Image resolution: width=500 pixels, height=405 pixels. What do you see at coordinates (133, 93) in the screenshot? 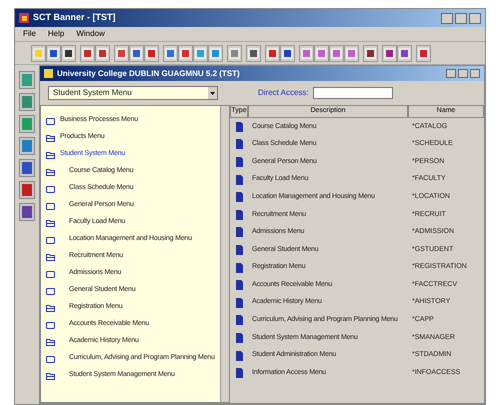
I see `menu-select: Student System Menu` at bounding box center [133, 93].